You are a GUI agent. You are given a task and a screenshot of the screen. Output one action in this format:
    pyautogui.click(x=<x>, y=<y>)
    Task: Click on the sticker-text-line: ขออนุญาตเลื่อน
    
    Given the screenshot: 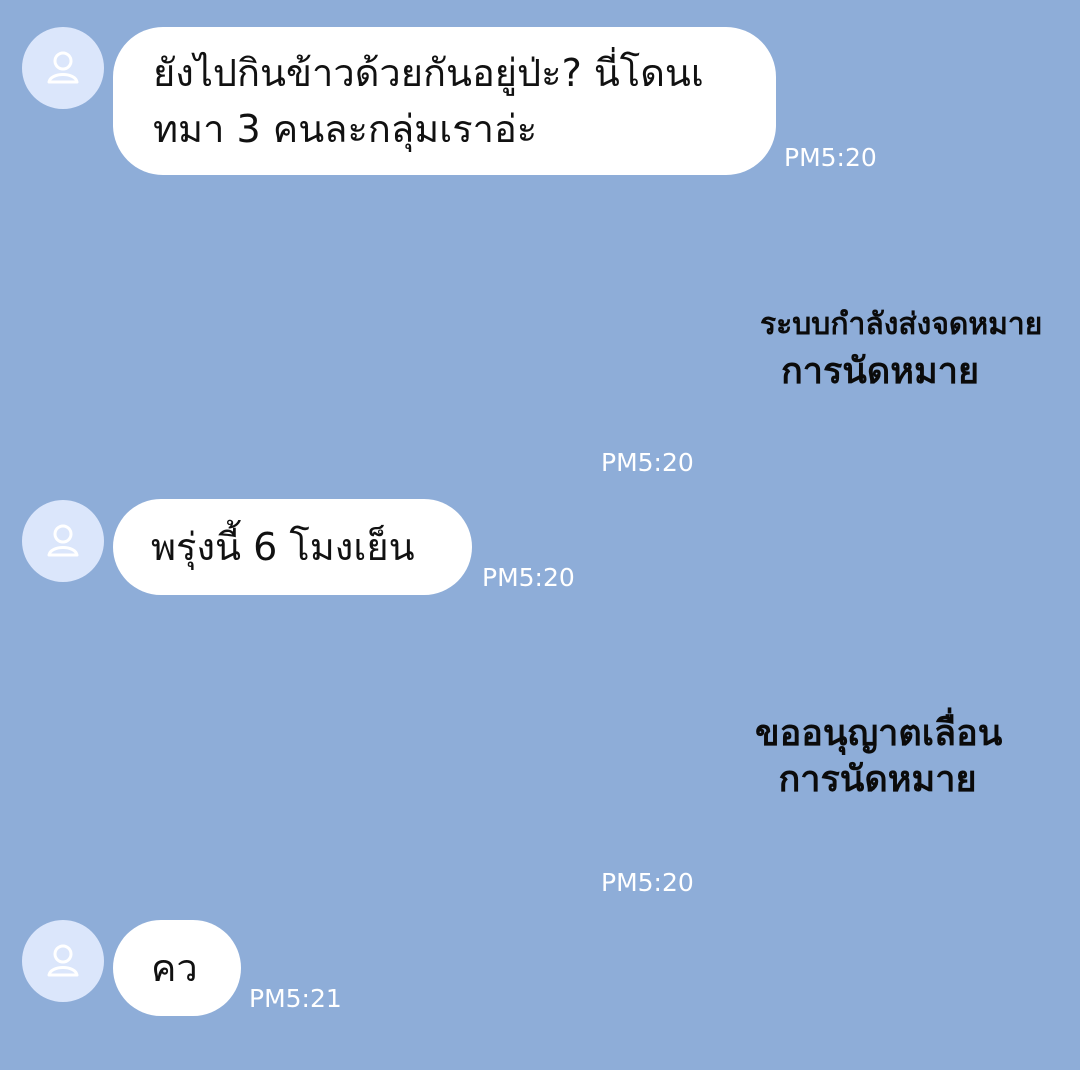 What is the action you would take?
    pyautogui.click(x=879, y=733)
    